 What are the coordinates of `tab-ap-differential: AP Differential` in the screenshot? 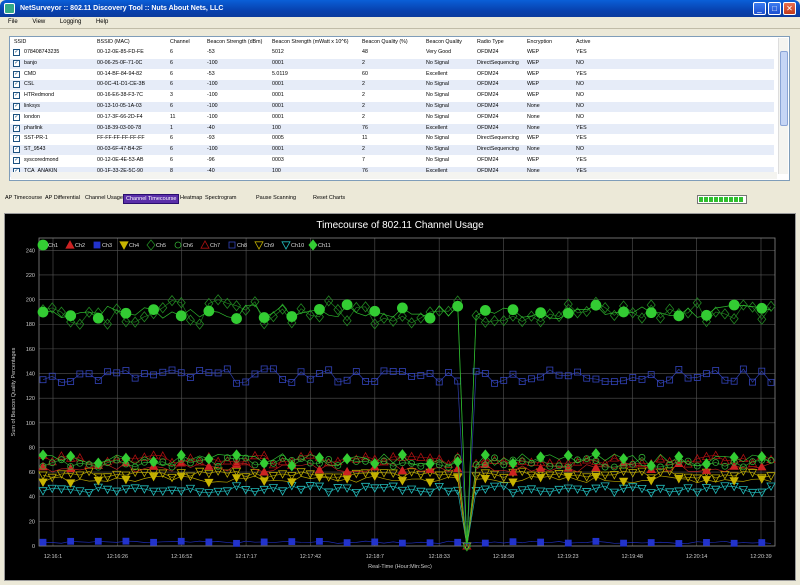 It's located at (62, 198).